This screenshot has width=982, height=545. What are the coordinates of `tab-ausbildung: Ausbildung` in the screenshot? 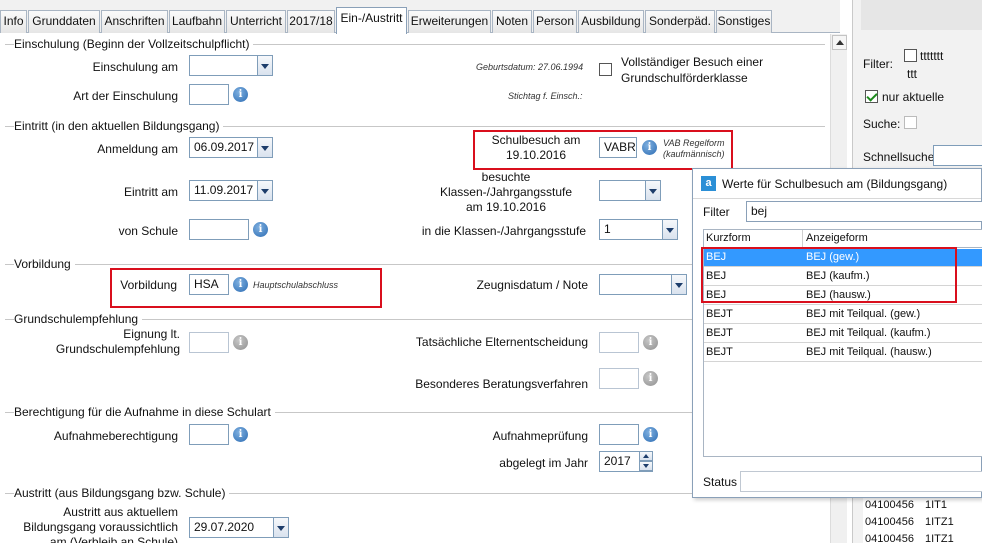 It's located at (611, 21).